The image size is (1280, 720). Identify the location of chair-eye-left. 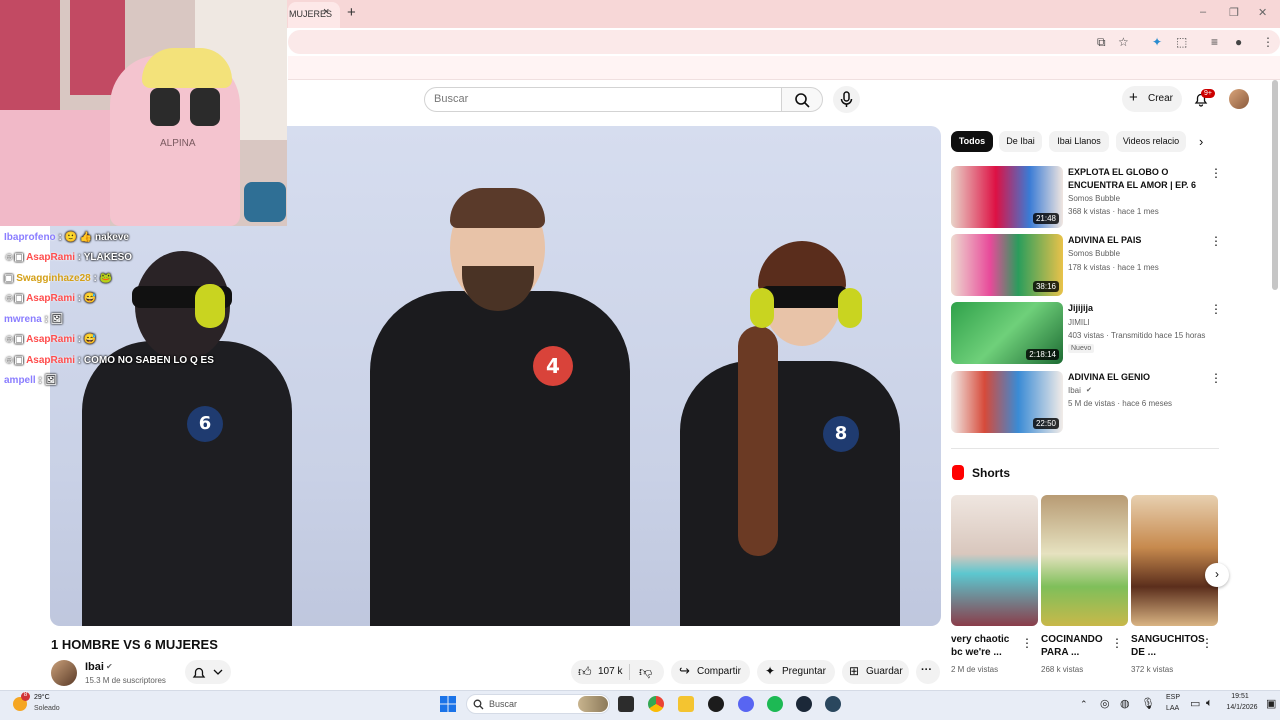
(165, 107).